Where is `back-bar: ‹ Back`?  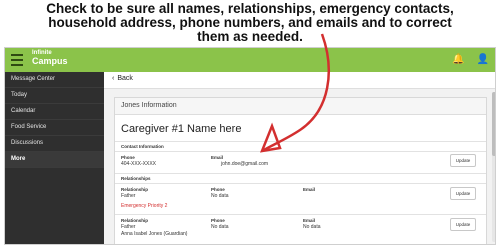
back-bar: ‹ Back is located at coordinates (299, 80).